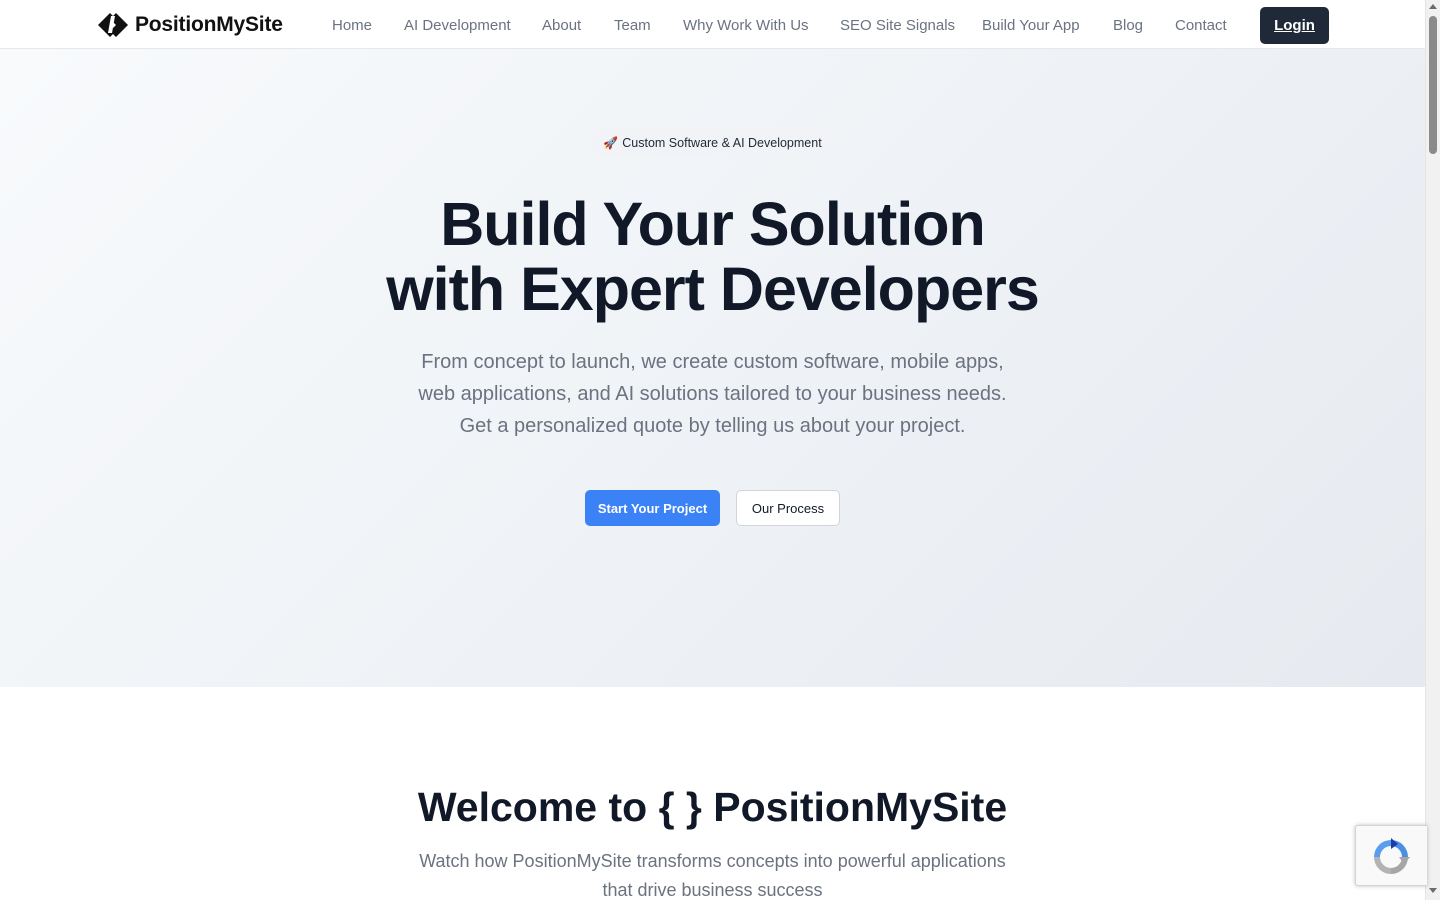 This screenshot has width=1440, height=900. Describe the element at coordinates (897, 25) in the screenshot. I see `nav-link-seo-site-signals: SEO Site Signals` at that location.